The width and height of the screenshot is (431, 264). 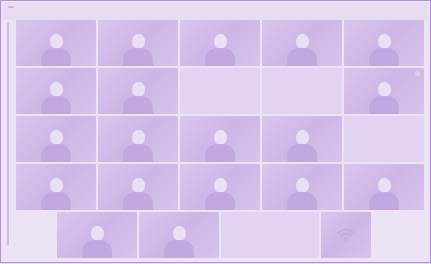 I want to click on left-edge-bar, so click(x=8, y=134).